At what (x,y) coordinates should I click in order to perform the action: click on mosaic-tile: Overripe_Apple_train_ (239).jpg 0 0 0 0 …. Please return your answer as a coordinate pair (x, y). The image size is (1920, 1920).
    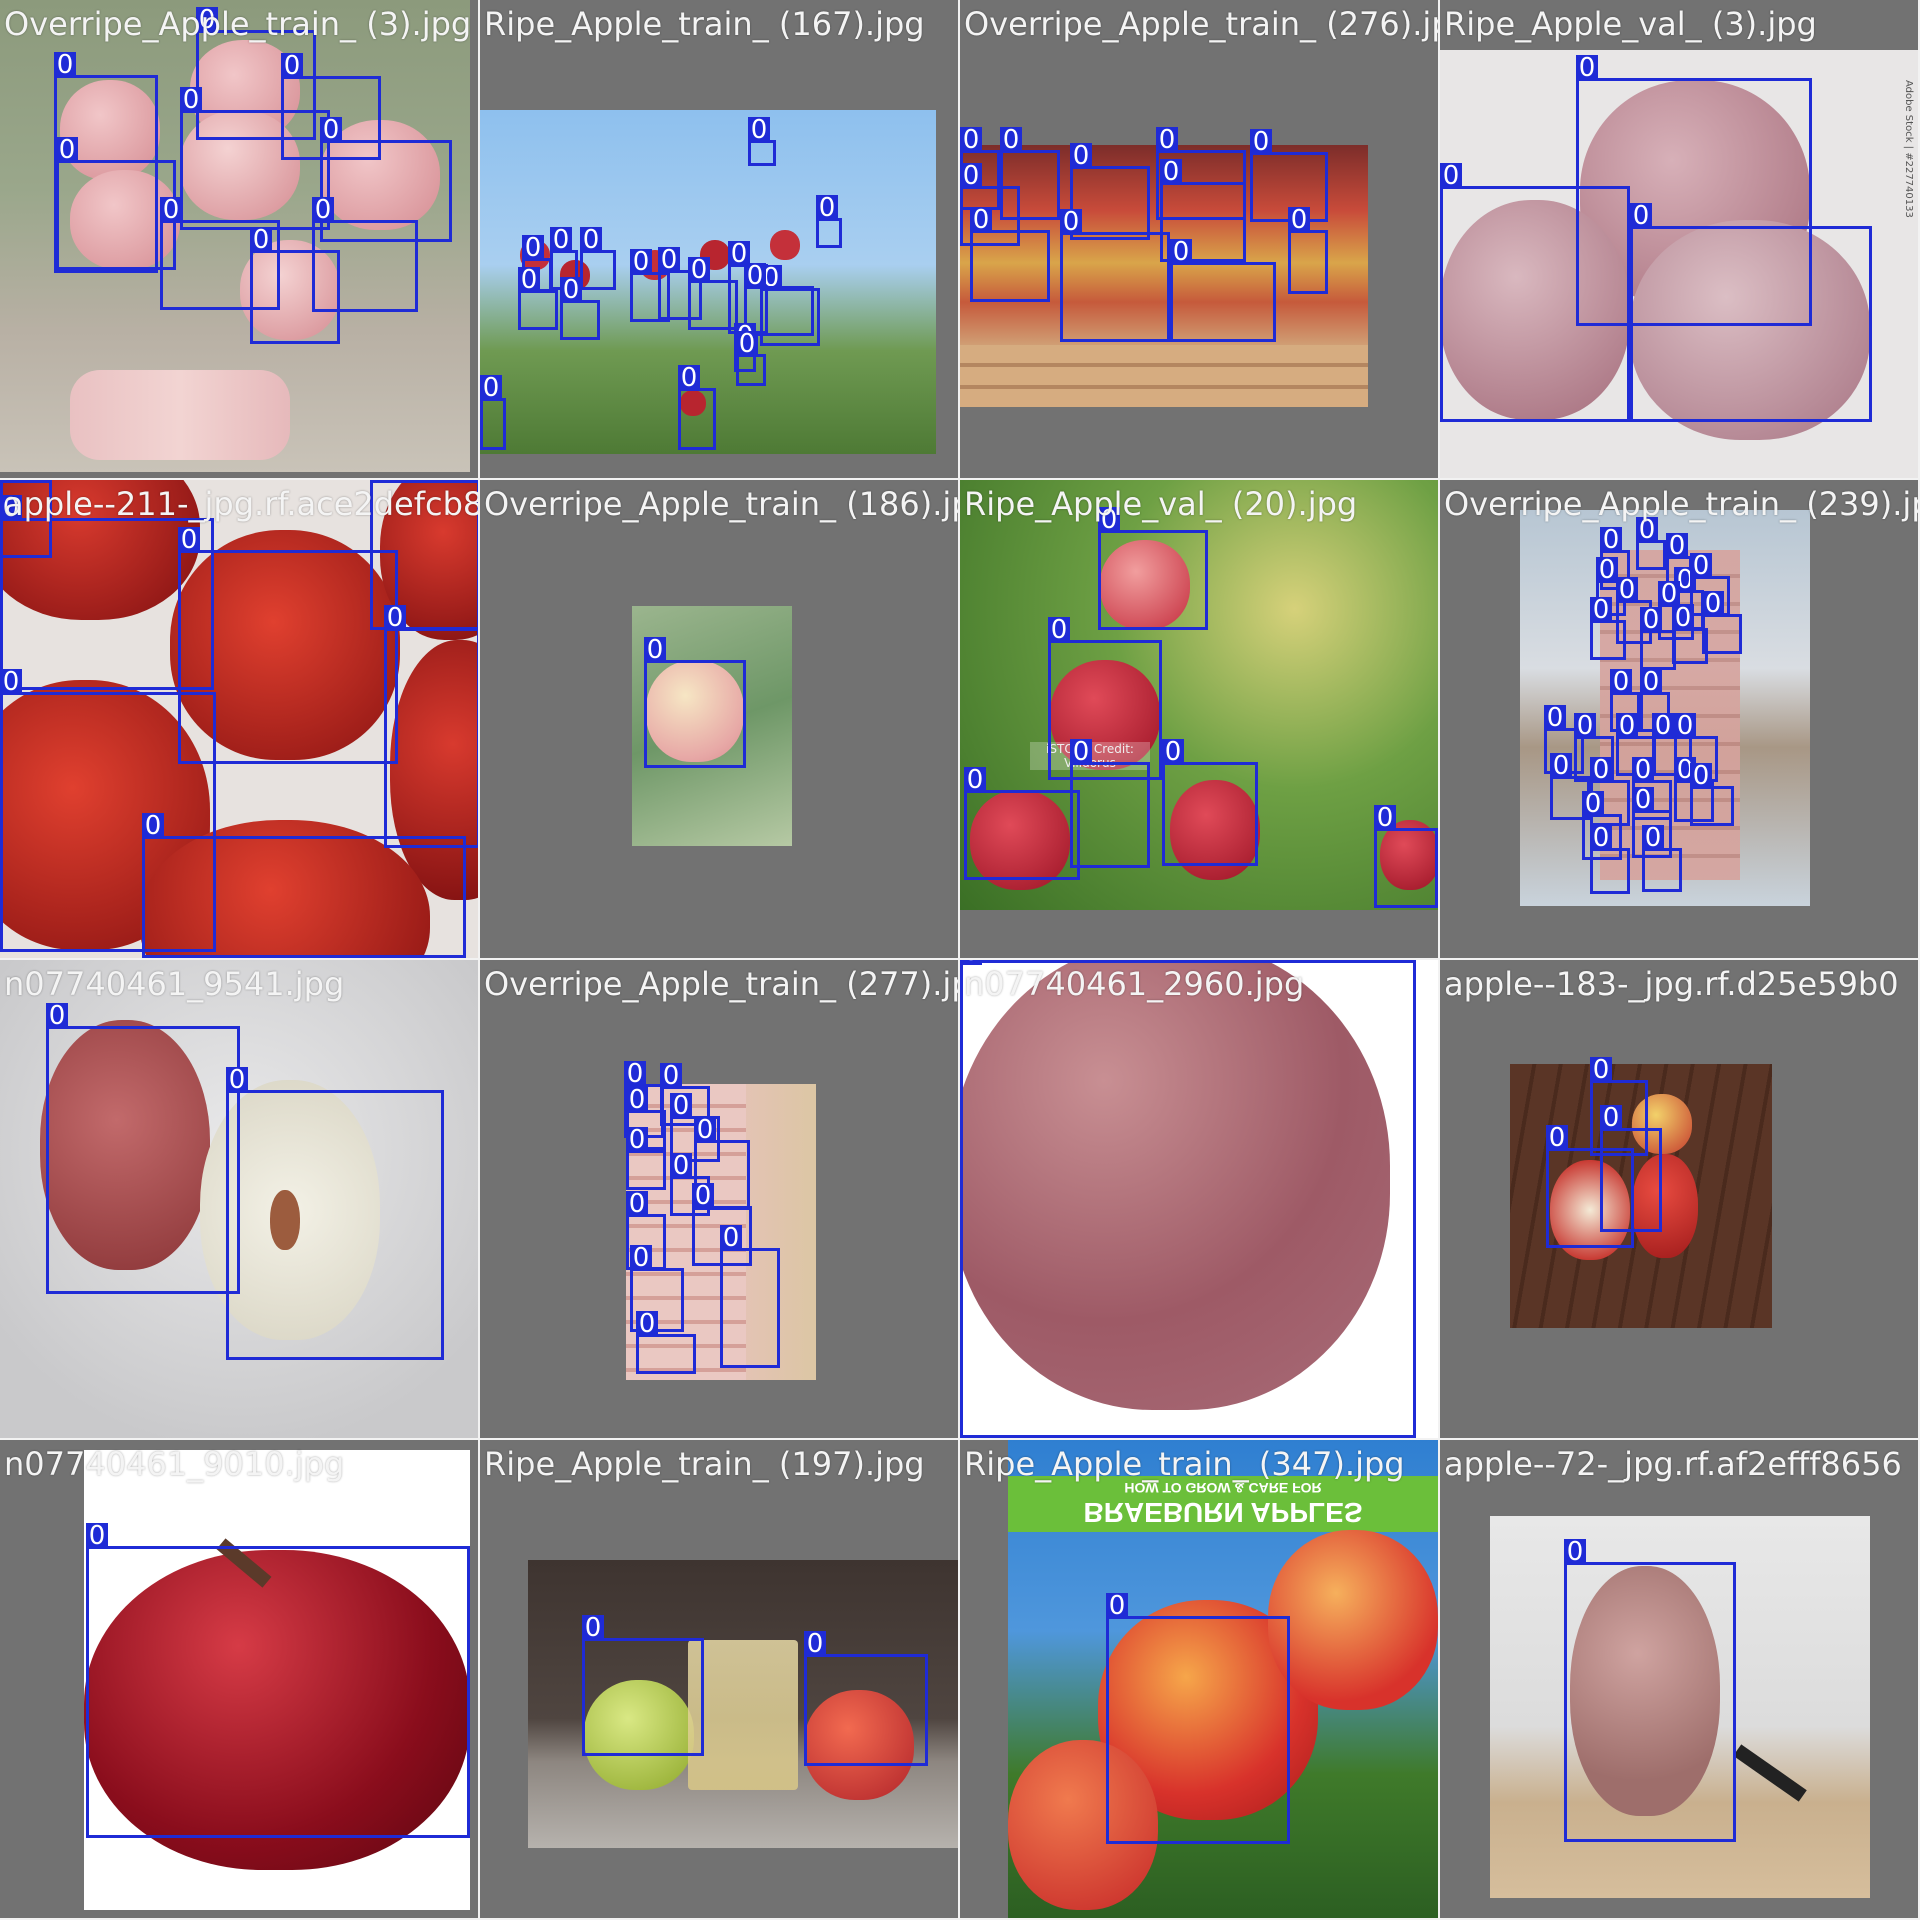
    Looking at the image, I should click on (1680, 720).